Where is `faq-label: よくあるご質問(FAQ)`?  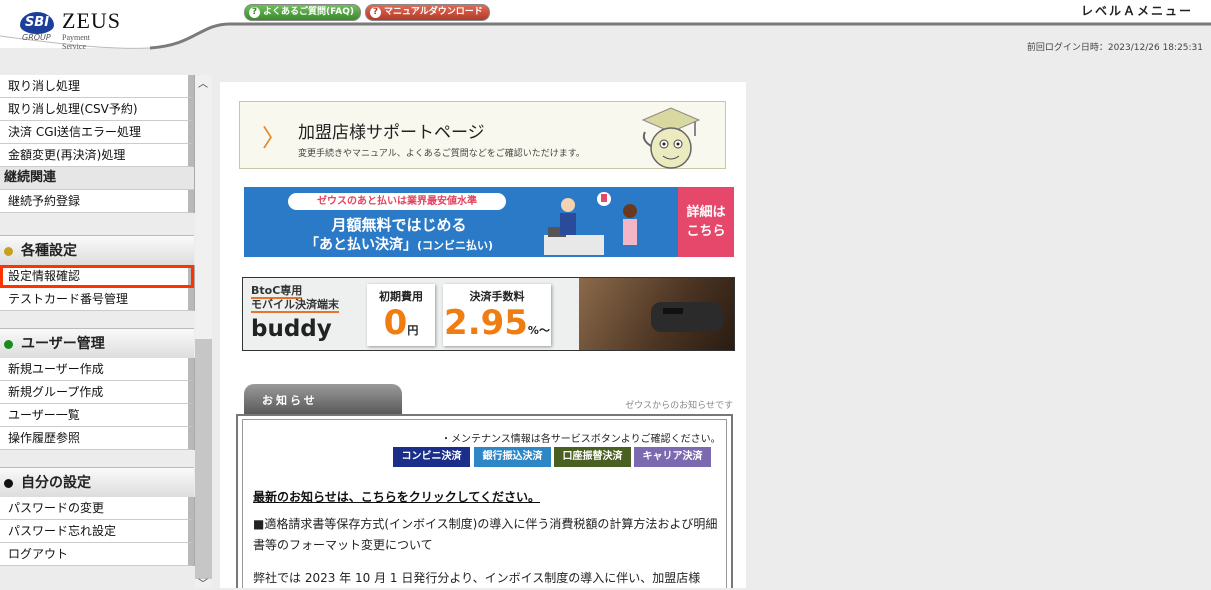 faq-label: よくあるご質問(FAQ) is located at coordinates (308, 12).